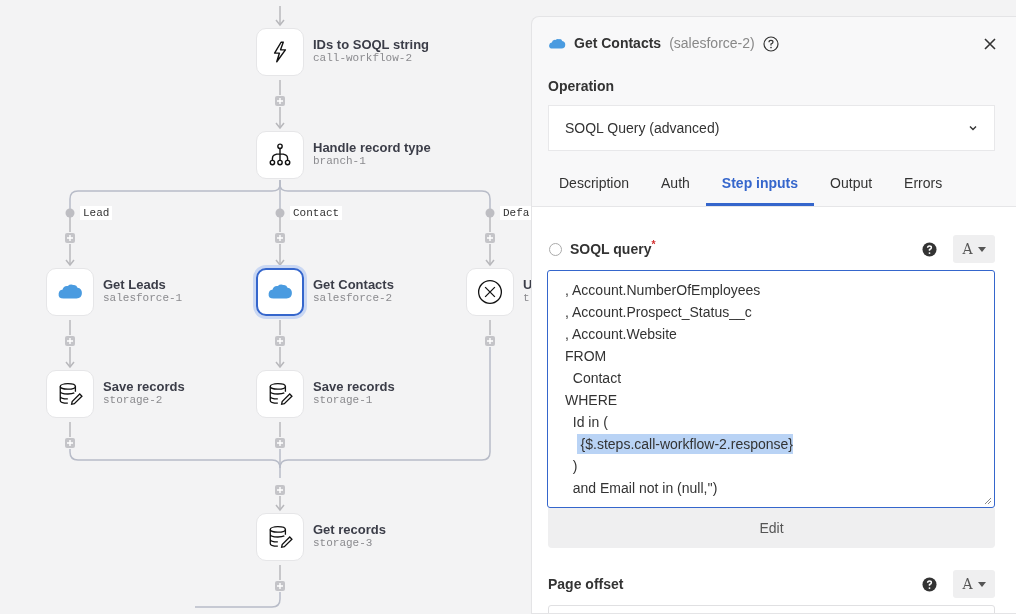 This screenshot has width=1016, height=614. What do you see at coordinates (527, 284) in the screenshot?
I see `step-title: U` at bounding box center [527, 284].